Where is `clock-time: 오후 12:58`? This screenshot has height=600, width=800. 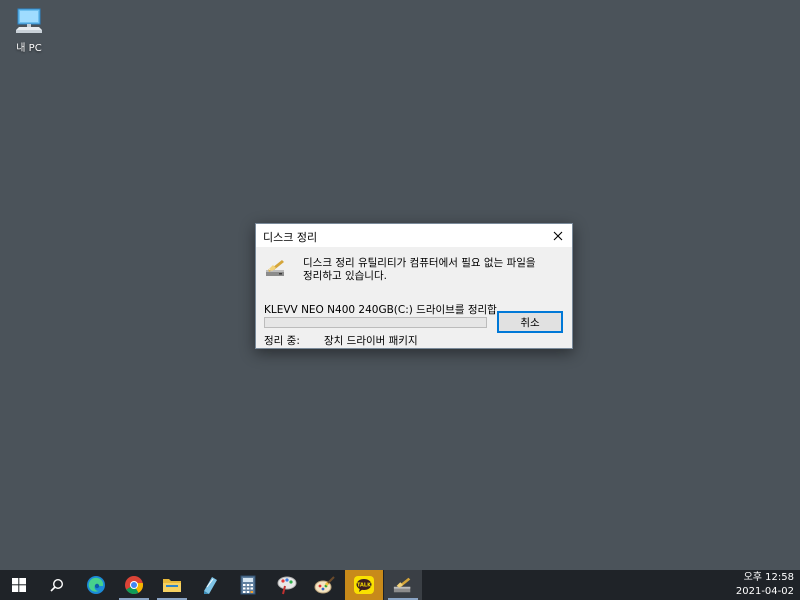
clock-time: 오후 12:58 is located at coordinates (768, 577).